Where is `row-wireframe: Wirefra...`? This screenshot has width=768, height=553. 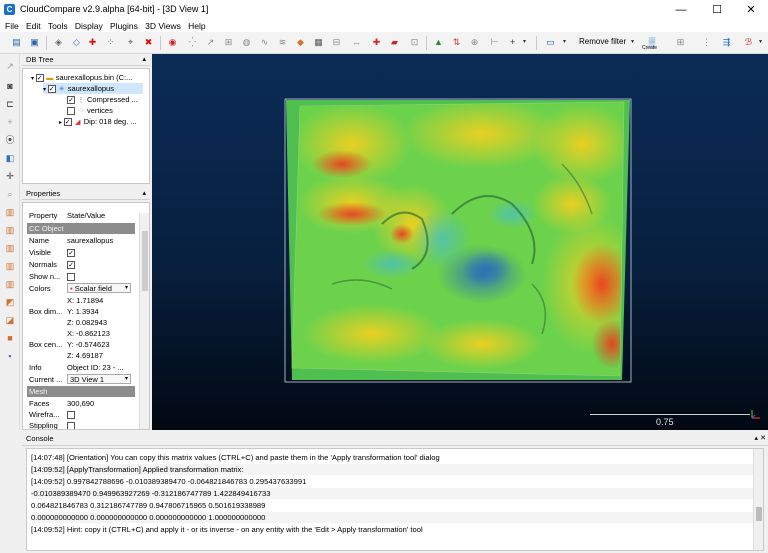
row-wireframe: Wirefra... is located at coordinates (81, 414).